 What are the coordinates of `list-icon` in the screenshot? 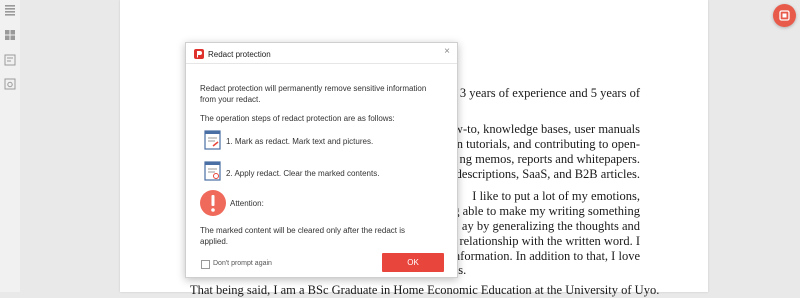 It's located at (10, 10).